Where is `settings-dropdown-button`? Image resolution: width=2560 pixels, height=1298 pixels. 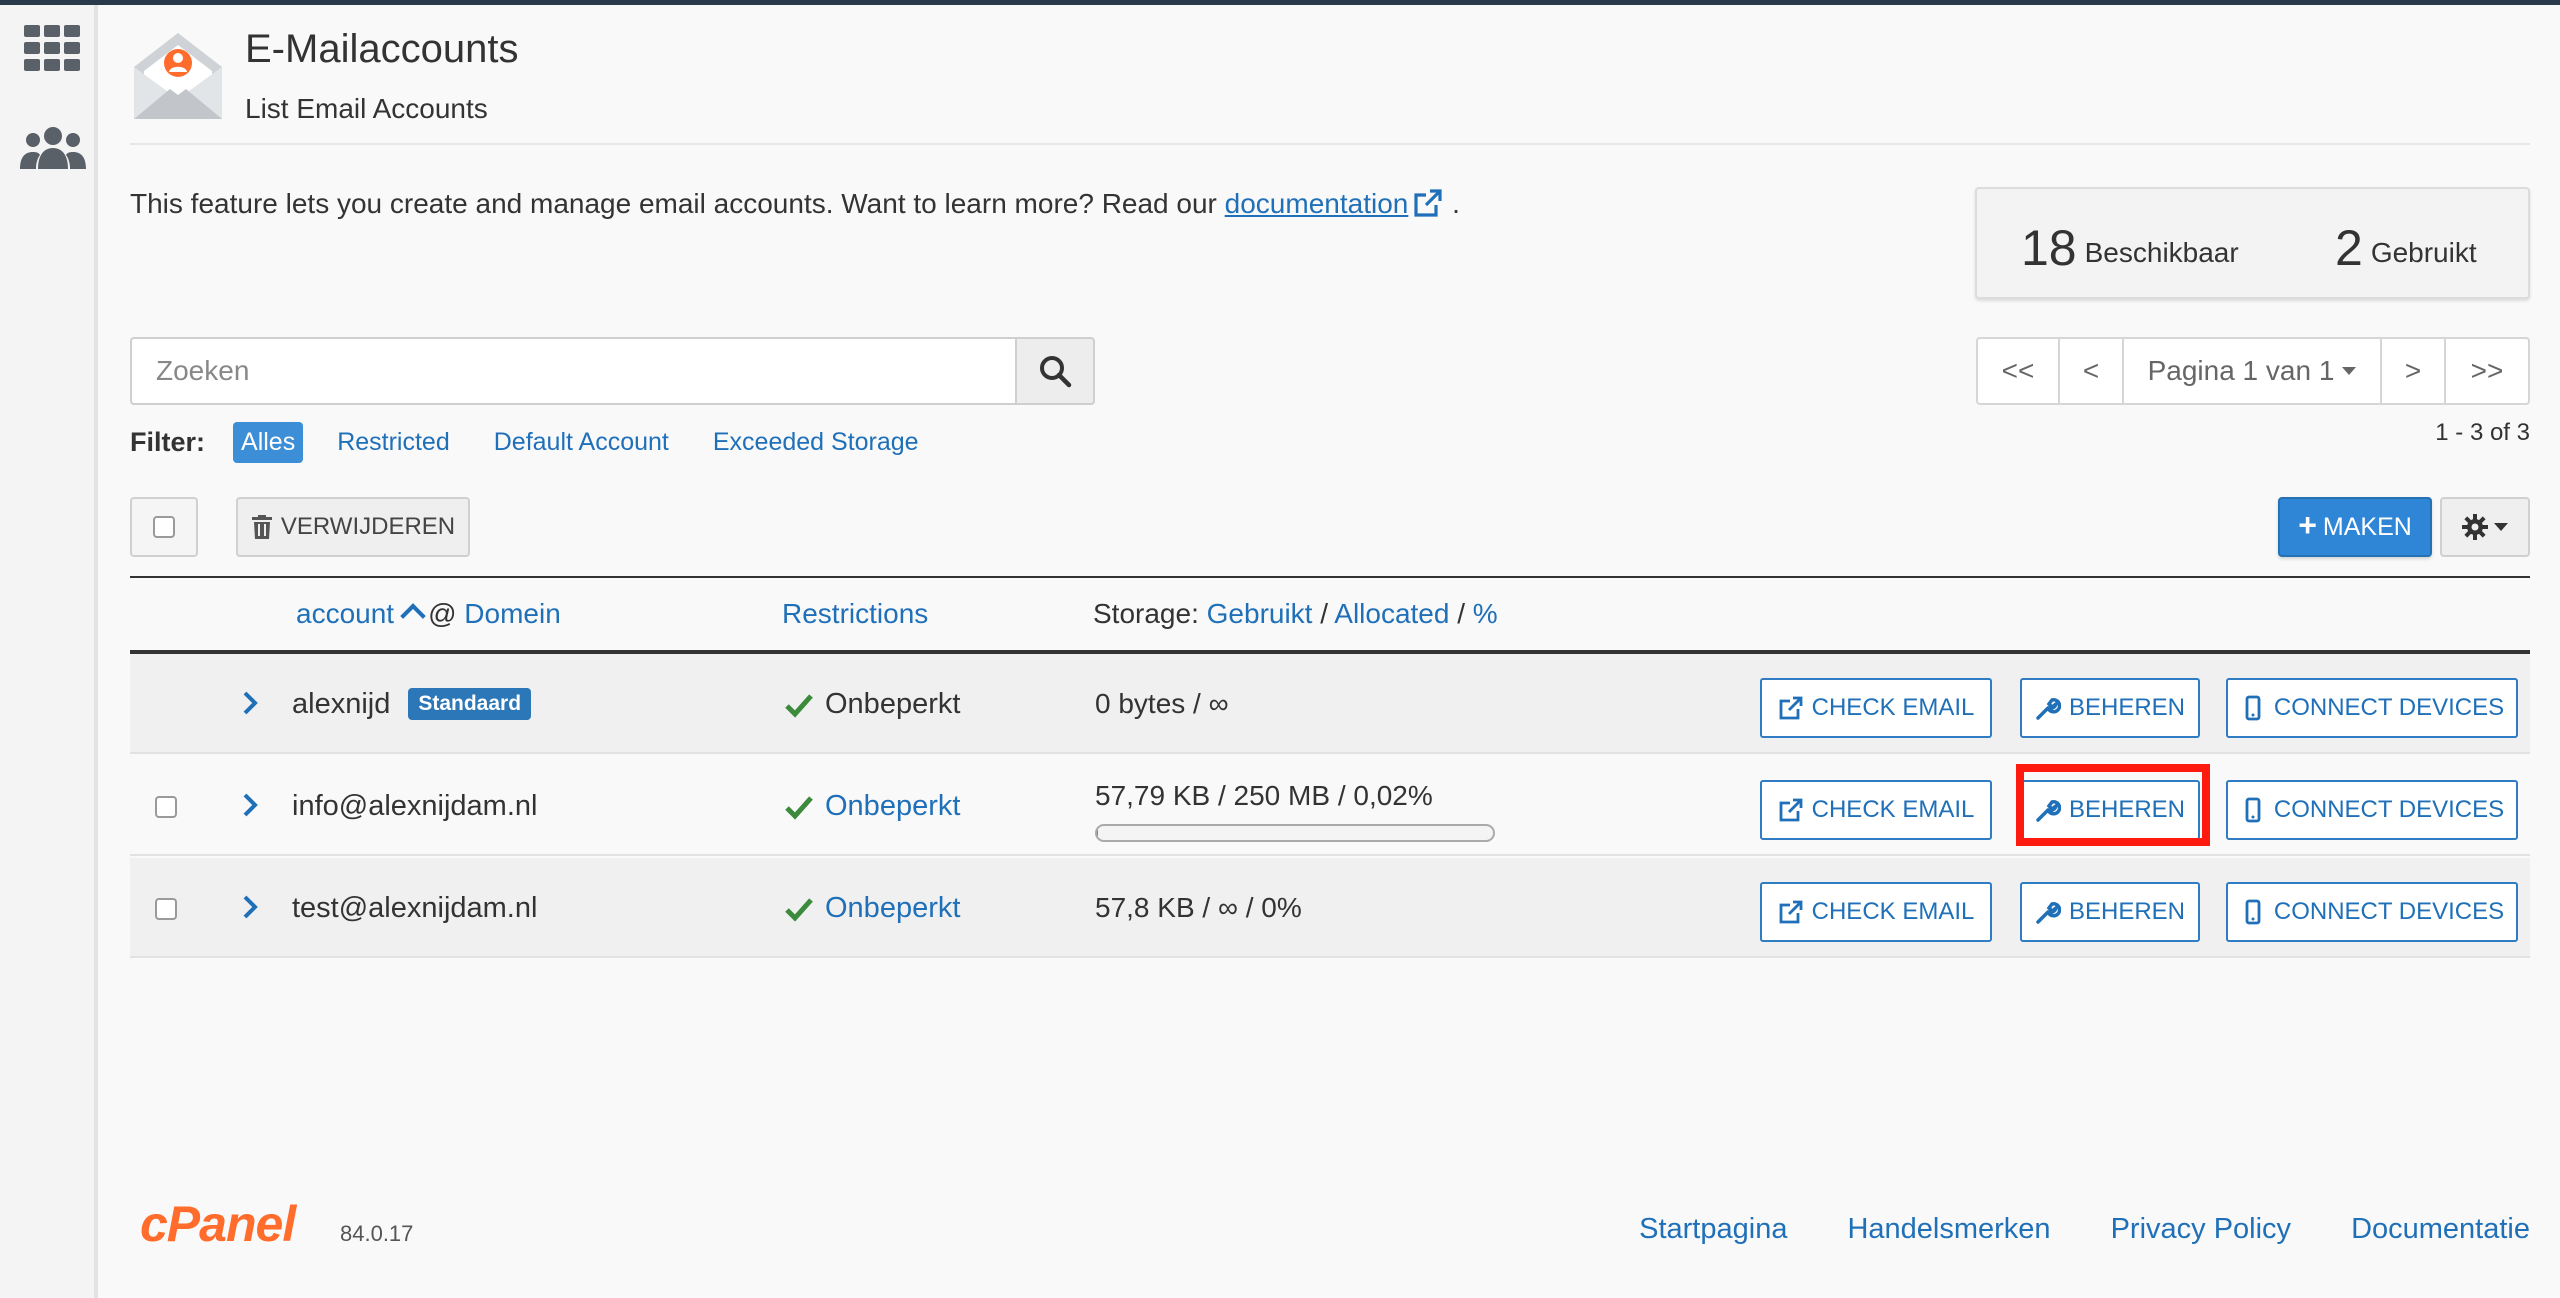 settings-dropdown-button is located at coordinates (2485, 527).